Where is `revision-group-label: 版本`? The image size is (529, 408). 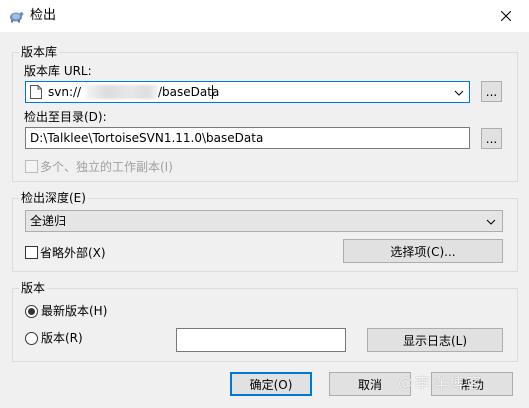 revision-group-label: 版本 is located at coordinates (33, 288).